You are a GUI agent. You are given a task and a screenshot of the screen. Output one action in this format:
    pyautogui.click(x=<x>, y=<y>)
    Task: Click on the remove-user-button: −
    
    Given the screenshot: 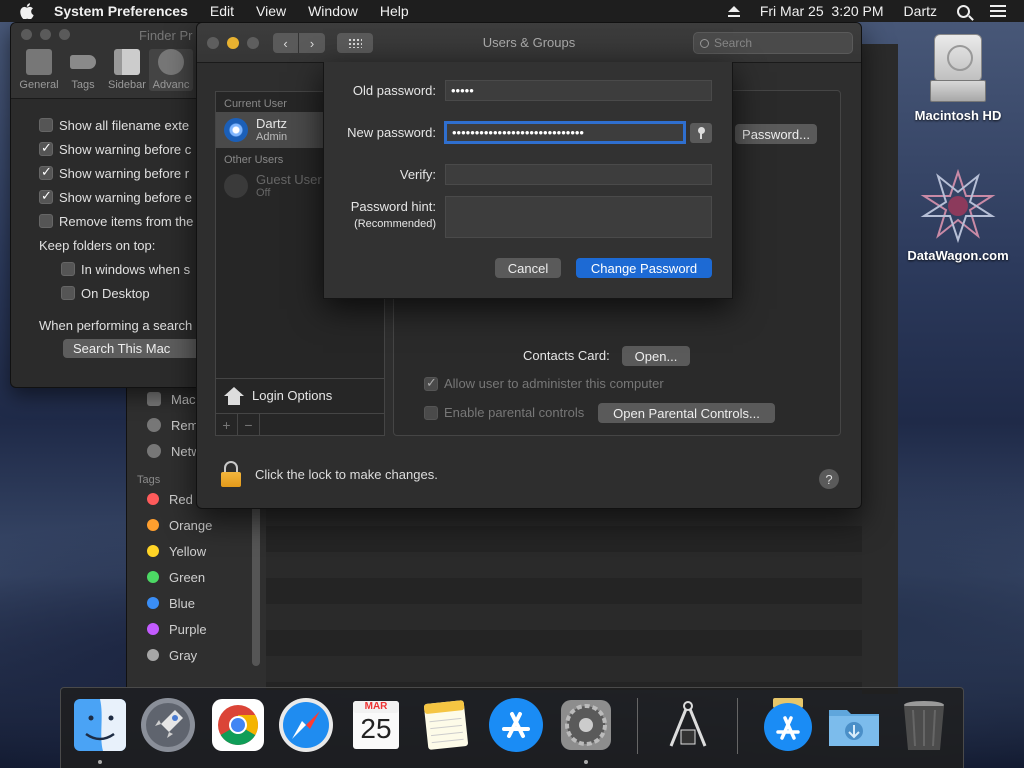 What is the action you would take?
    pyautogui.click(x=249, y=425)
    